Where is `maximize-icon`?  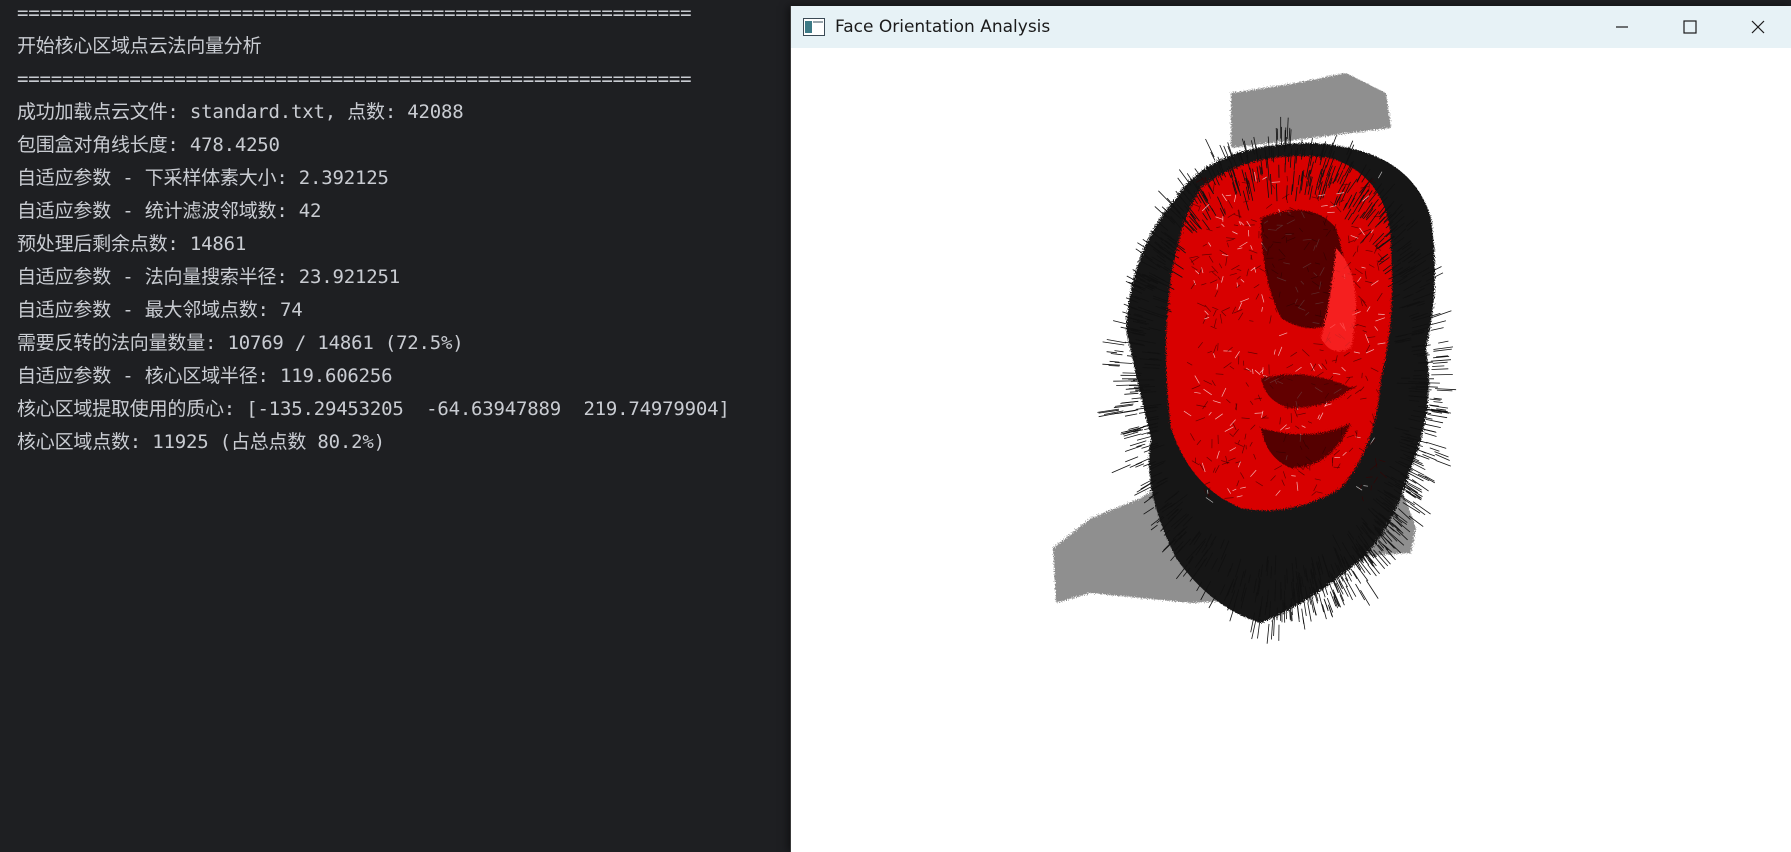 maximize-icon is located at coordinates (1690, 27).